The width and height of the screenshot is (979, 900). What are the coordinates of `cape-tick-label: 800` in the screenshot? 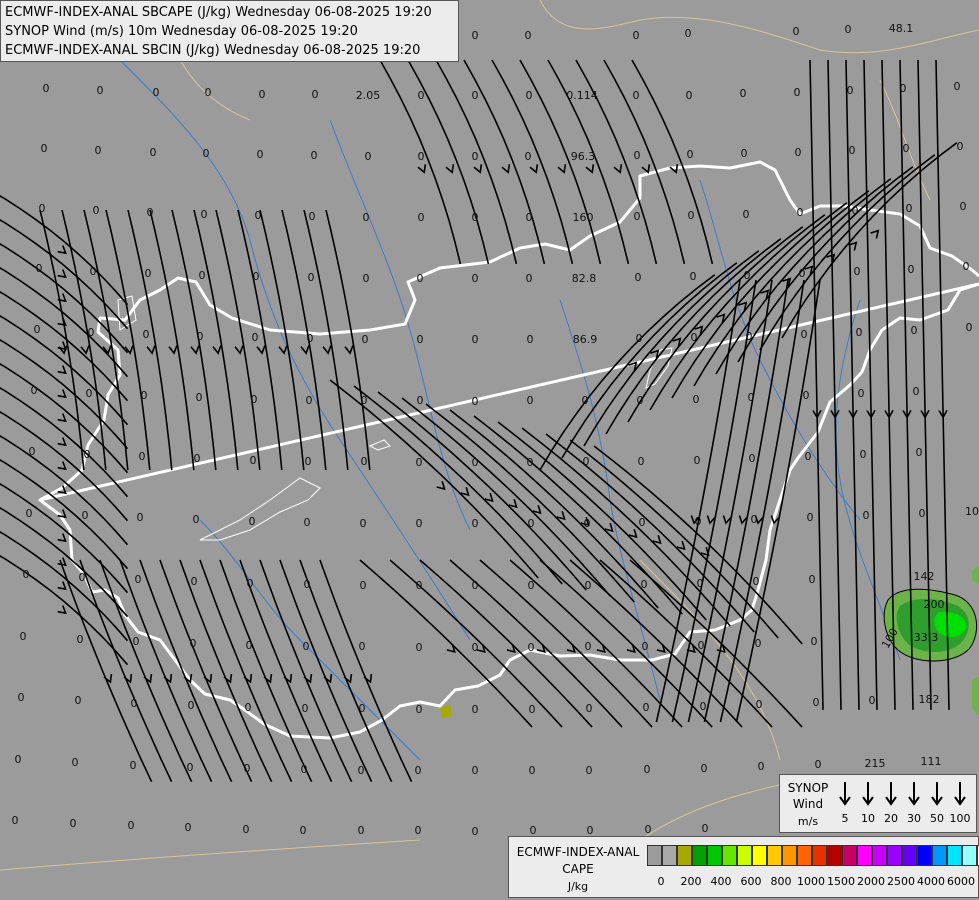 It's located at (781, 881).